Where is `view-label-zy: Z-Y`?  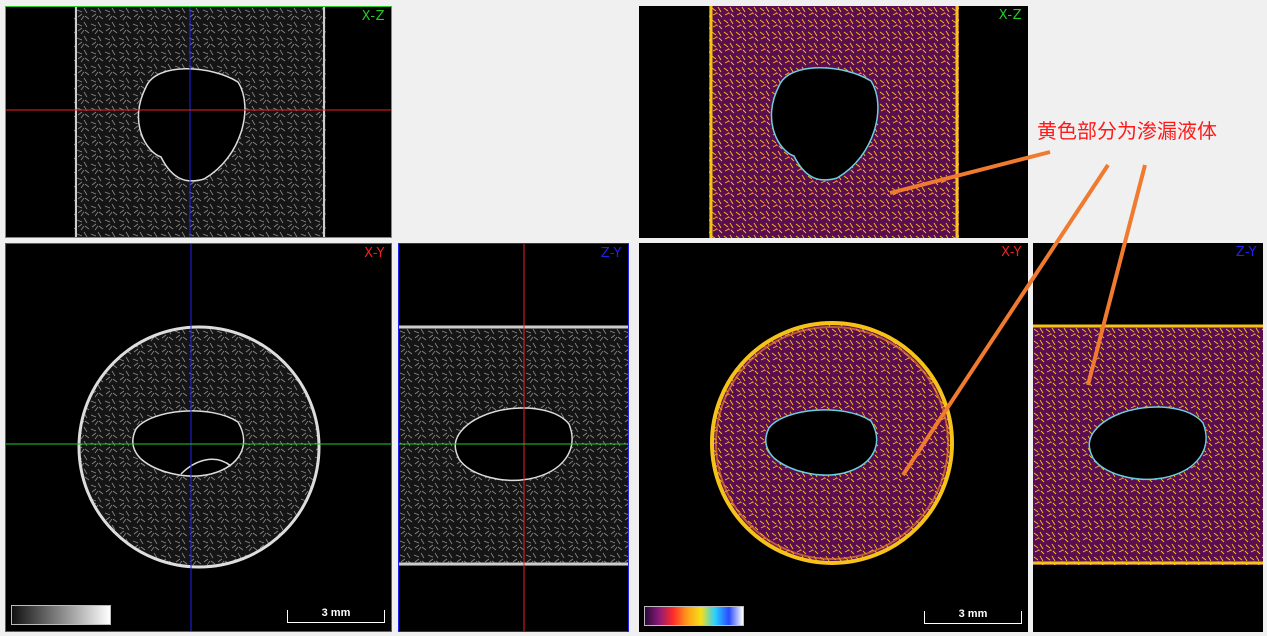 view-label-zy: Z-Y is located at coordinates (611, 253).